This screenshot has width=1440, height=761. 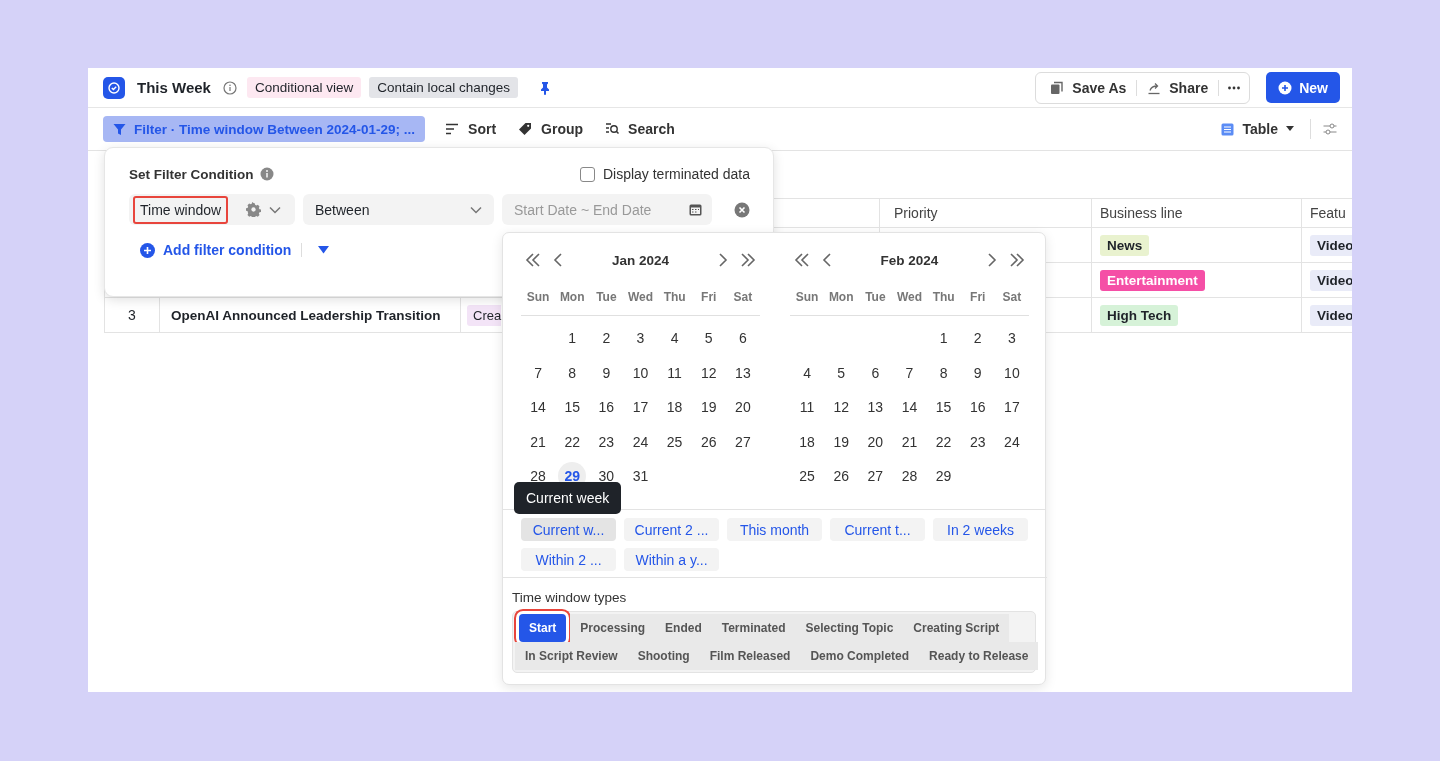 What do you see at coordinates (753, 628) in the screenshot?
I see `type-option: Terminated` at bounding box center [753, 628].